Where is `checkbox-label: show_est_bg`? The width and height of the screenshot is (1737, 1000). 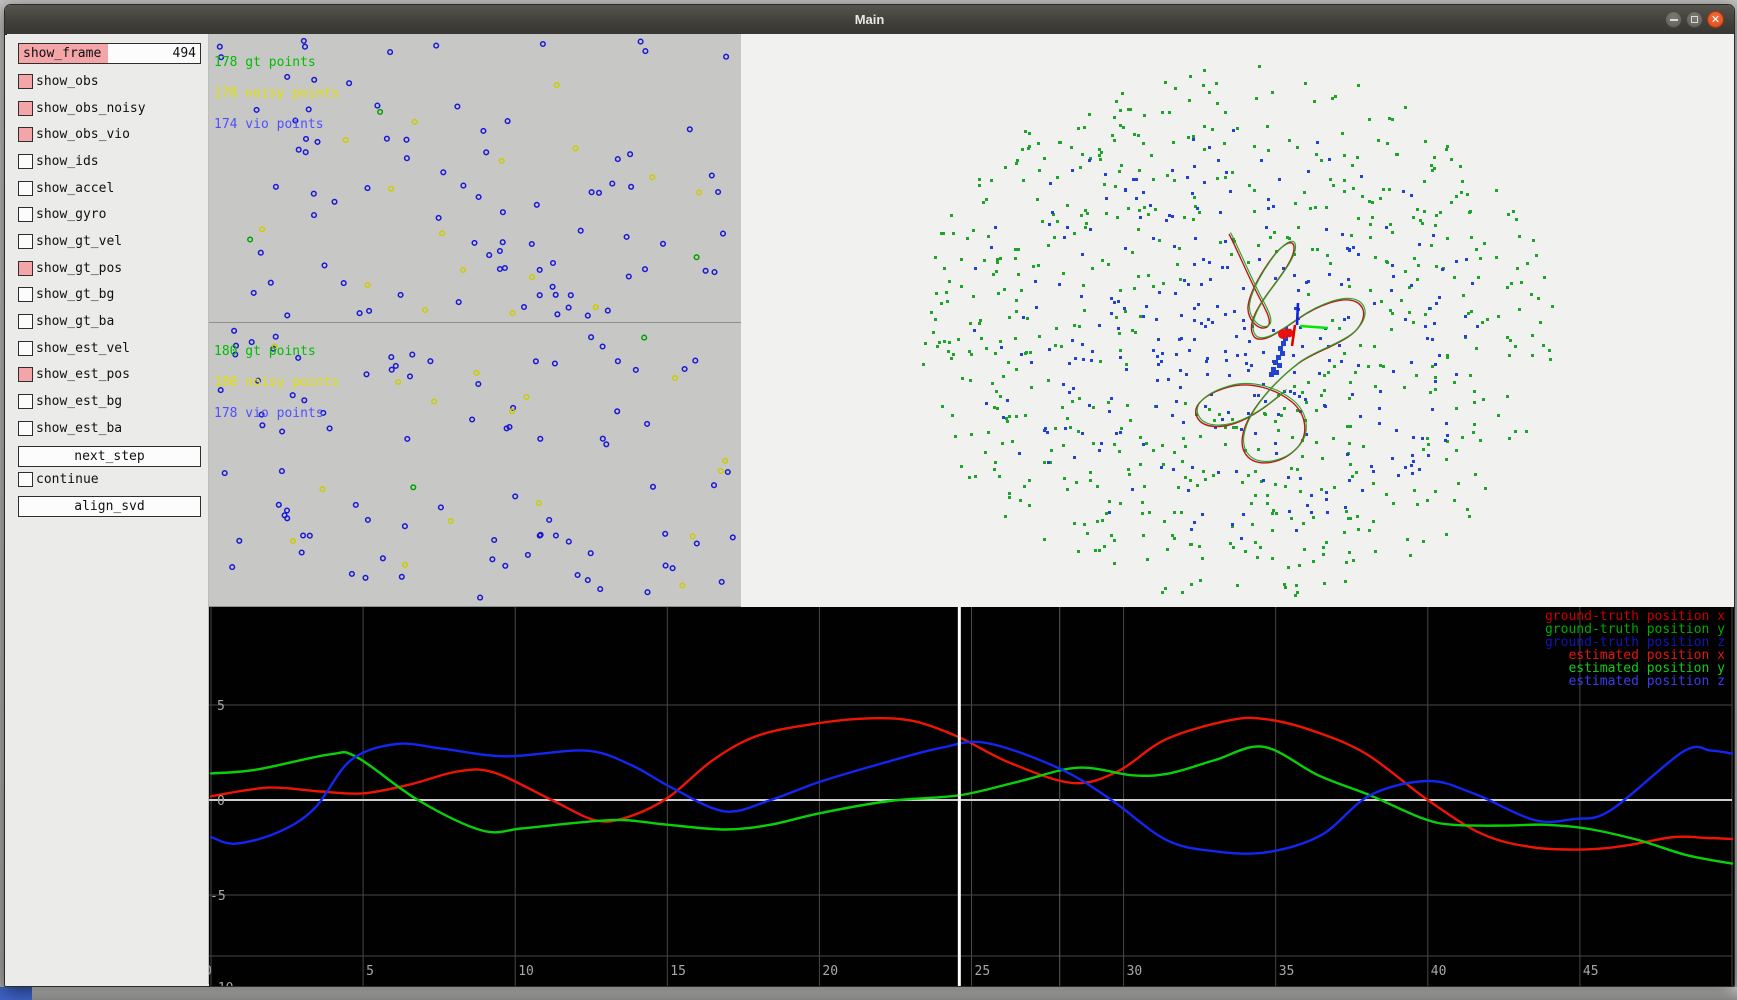
checkbox-label: show_est_bg is located at coordinates (79, 402).